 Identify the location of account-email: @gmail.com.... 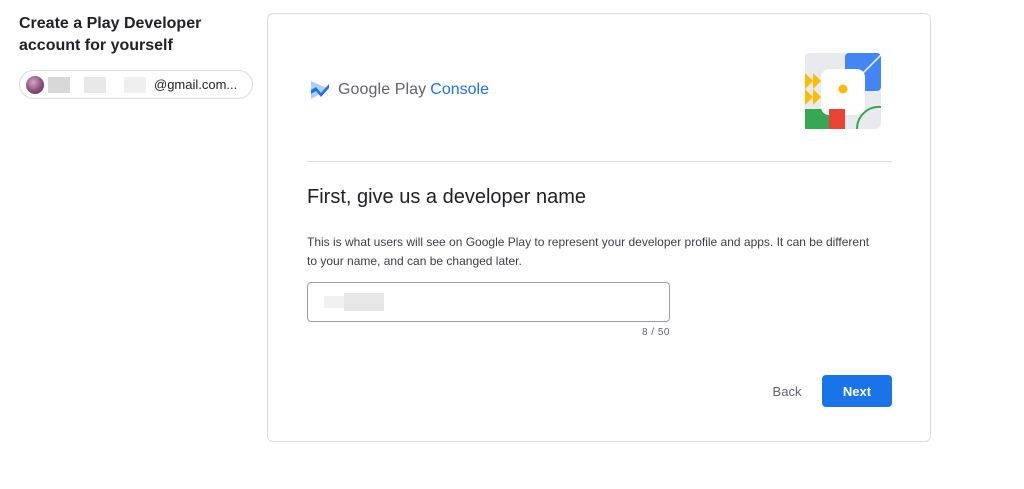
(196, 84).